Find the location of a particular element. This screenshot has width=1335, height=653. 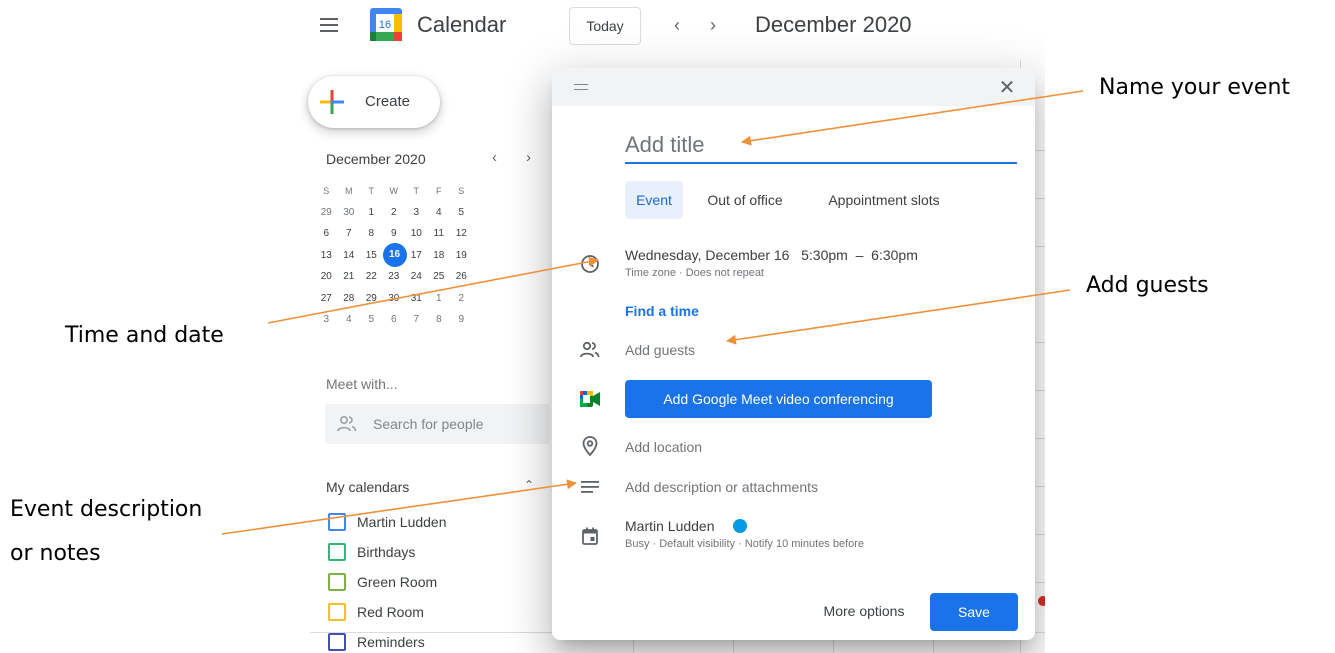

weekday-label: T is located at coordinates (371, 190).